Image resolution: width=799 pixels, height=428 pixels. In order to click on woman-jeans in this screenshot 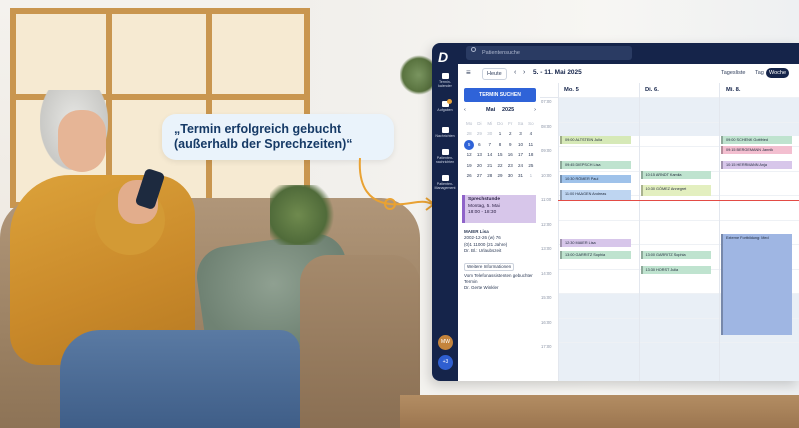, I will do `click(180, 379)`.